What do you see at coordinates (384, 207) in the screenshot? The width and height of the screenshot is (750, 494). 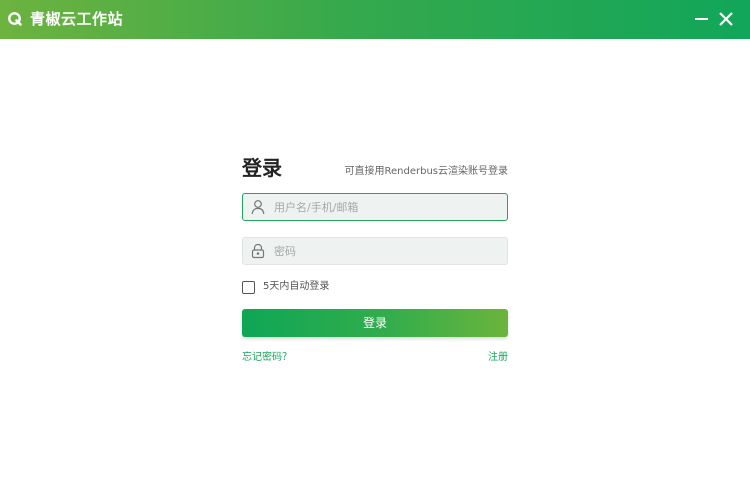 I see `username-input` at bounding box center [384, 207].